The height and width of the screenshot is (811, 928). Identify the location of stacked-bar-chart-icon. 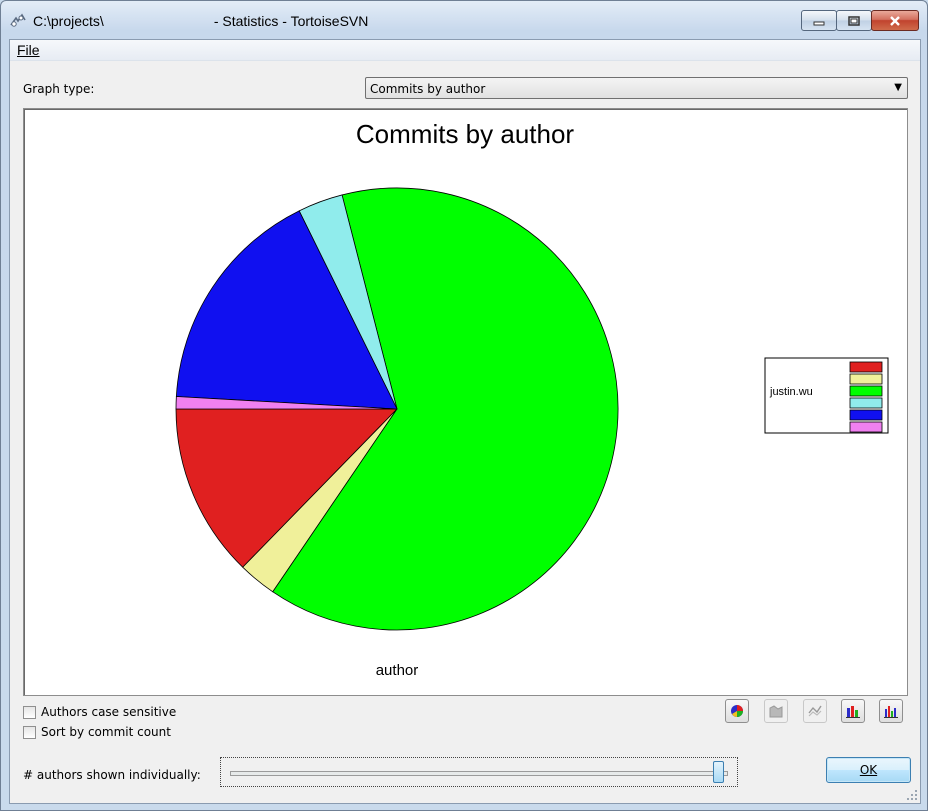
(853, 712).